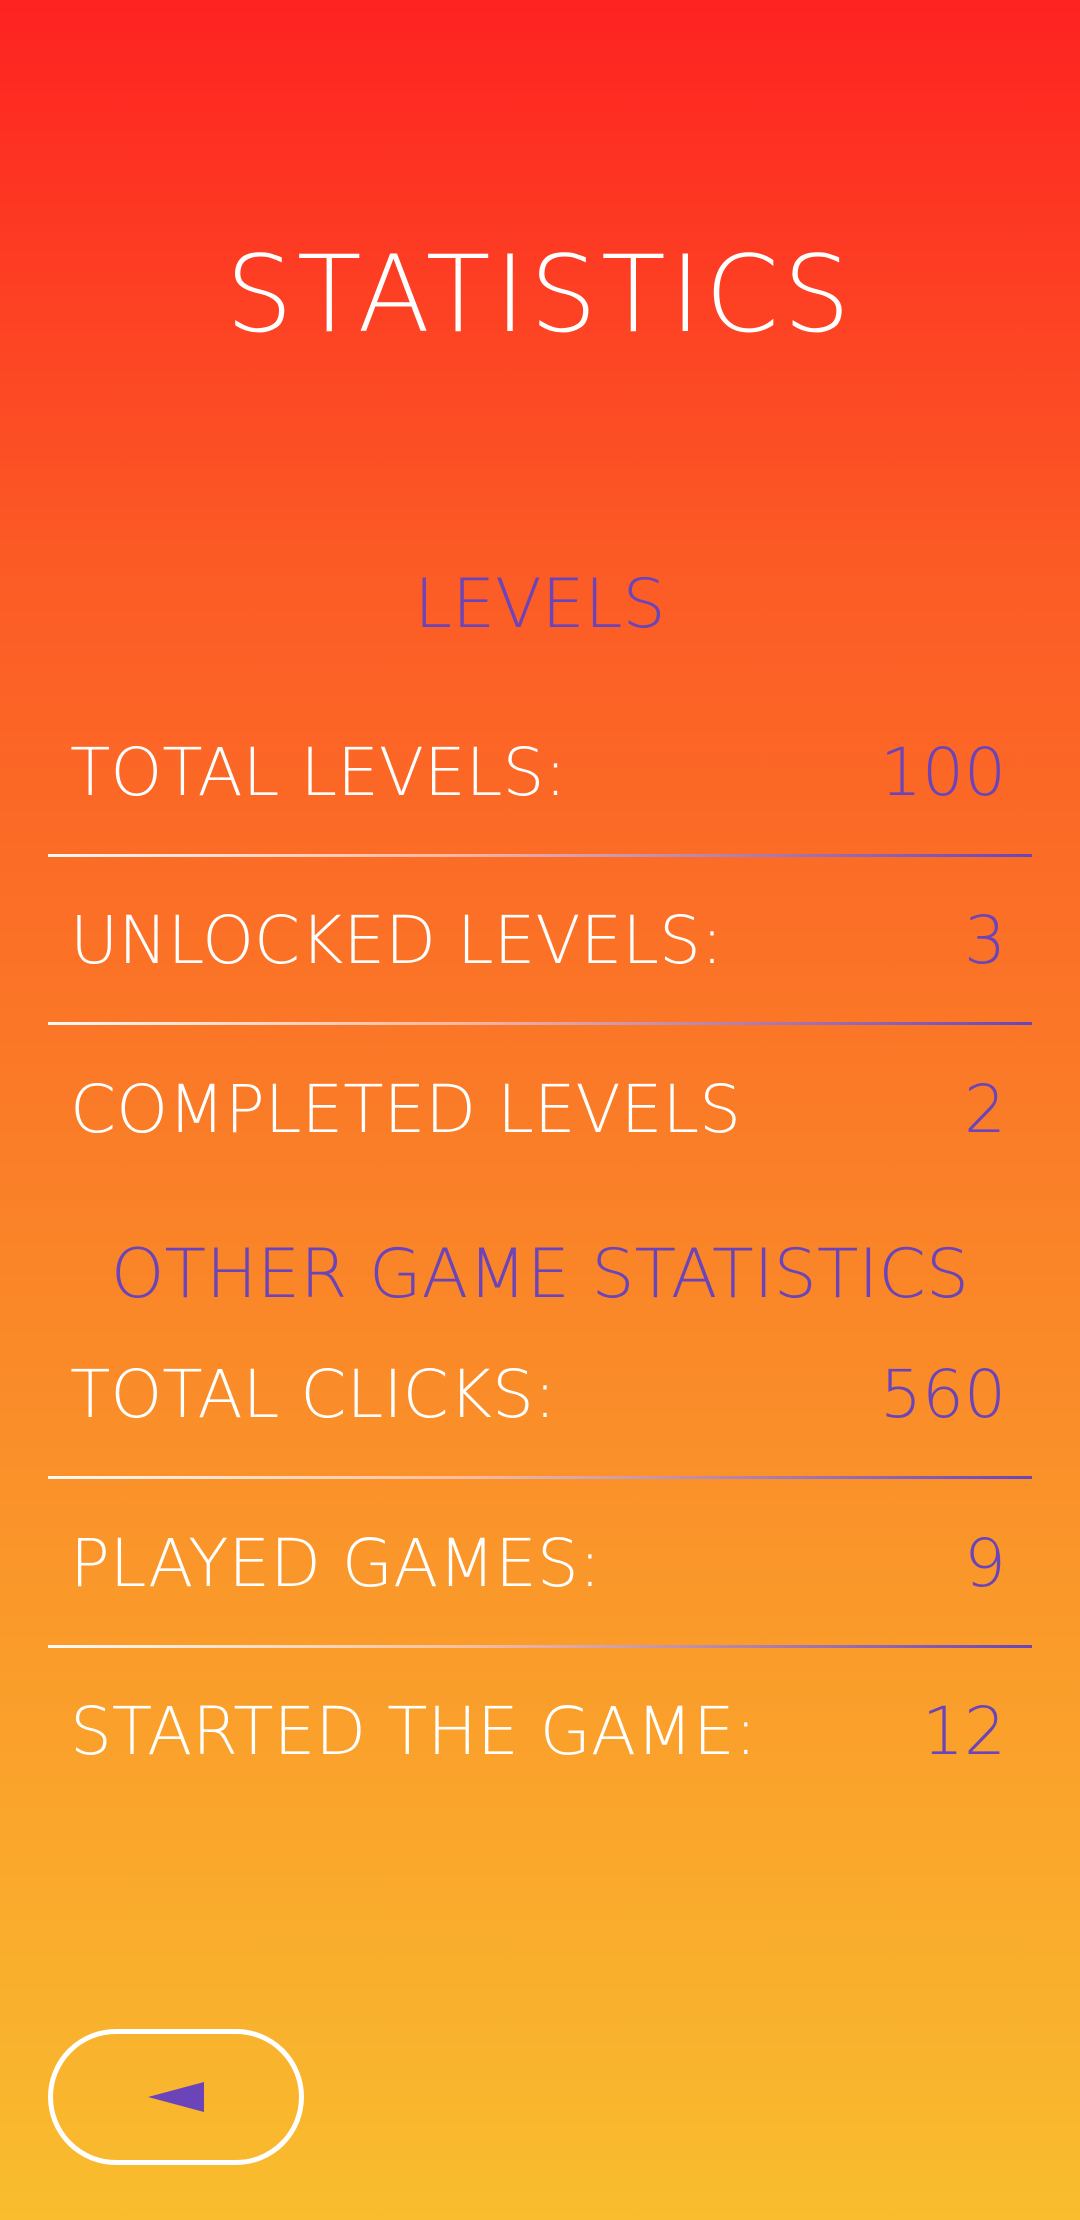 The width and height of the screenshot is (1080, 2220). I want to click on stat-value: 560, so click(943, 1394).